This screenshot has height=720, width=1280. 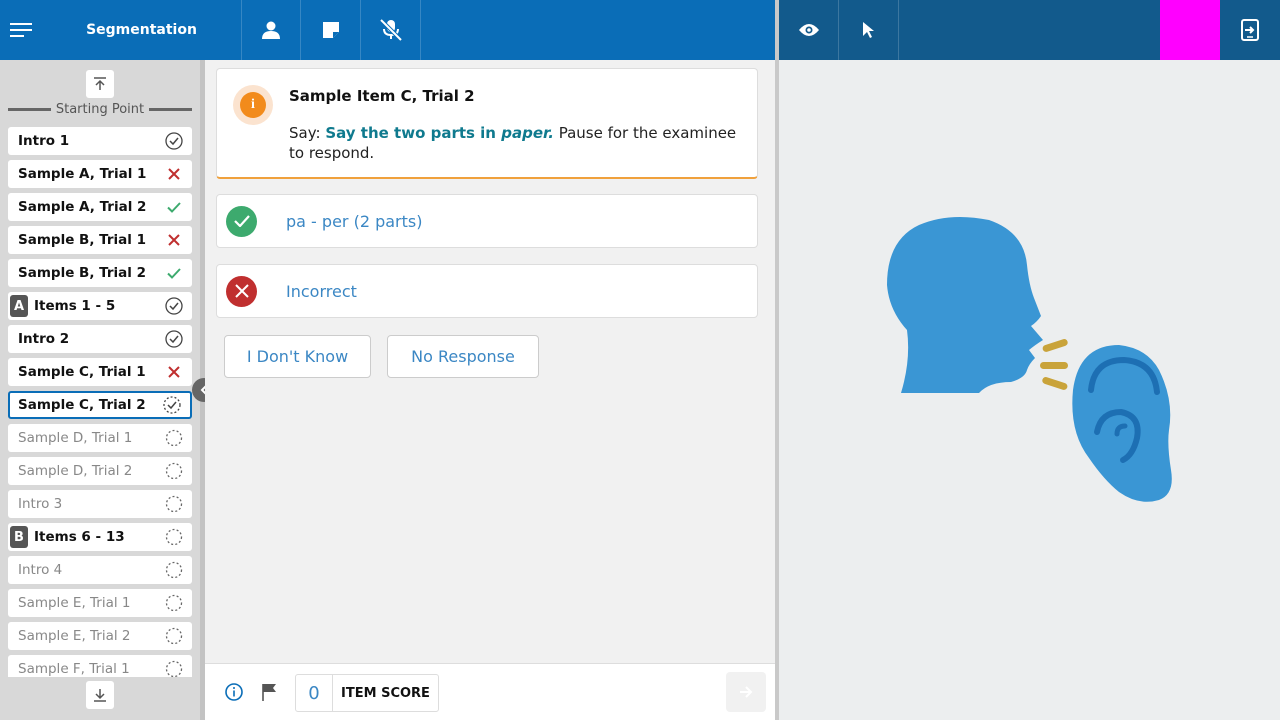 I want to click on sidebar-item: Sample E, Trial 1, so click(x=100, y=603).